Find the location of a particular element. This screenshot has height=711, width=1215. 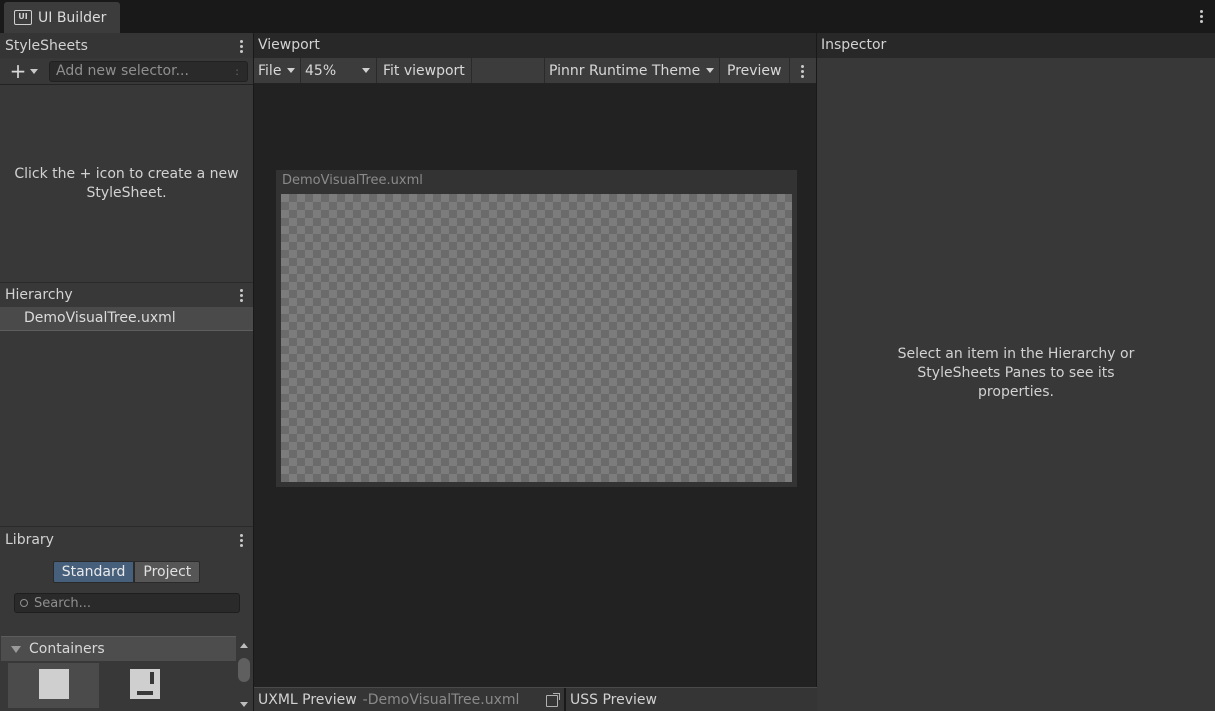

hierarchy-menu-icon is located at coordinates (241, 295).